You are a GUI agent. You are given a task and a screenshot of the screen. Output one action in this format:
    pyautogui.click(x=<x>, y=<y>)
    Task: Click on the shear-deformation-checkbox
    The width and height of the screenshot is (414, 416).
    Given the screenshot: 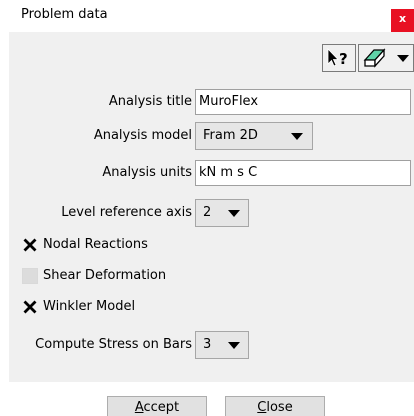 What is the action you would take?
    pyautogui.click(x=30, y=276)
    